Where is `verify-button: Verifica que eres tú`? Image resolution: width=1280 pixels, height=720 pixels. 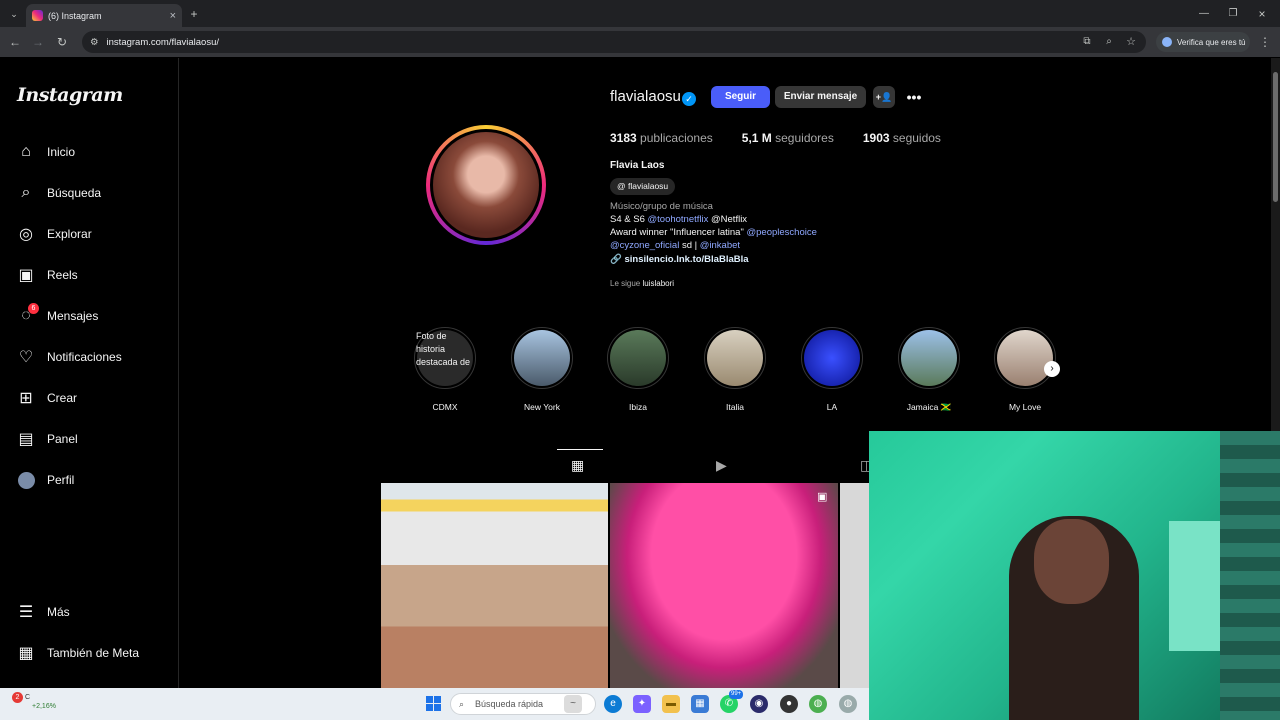
verify-button: Verifica que eres tú is located at coordinates (1203, 42).